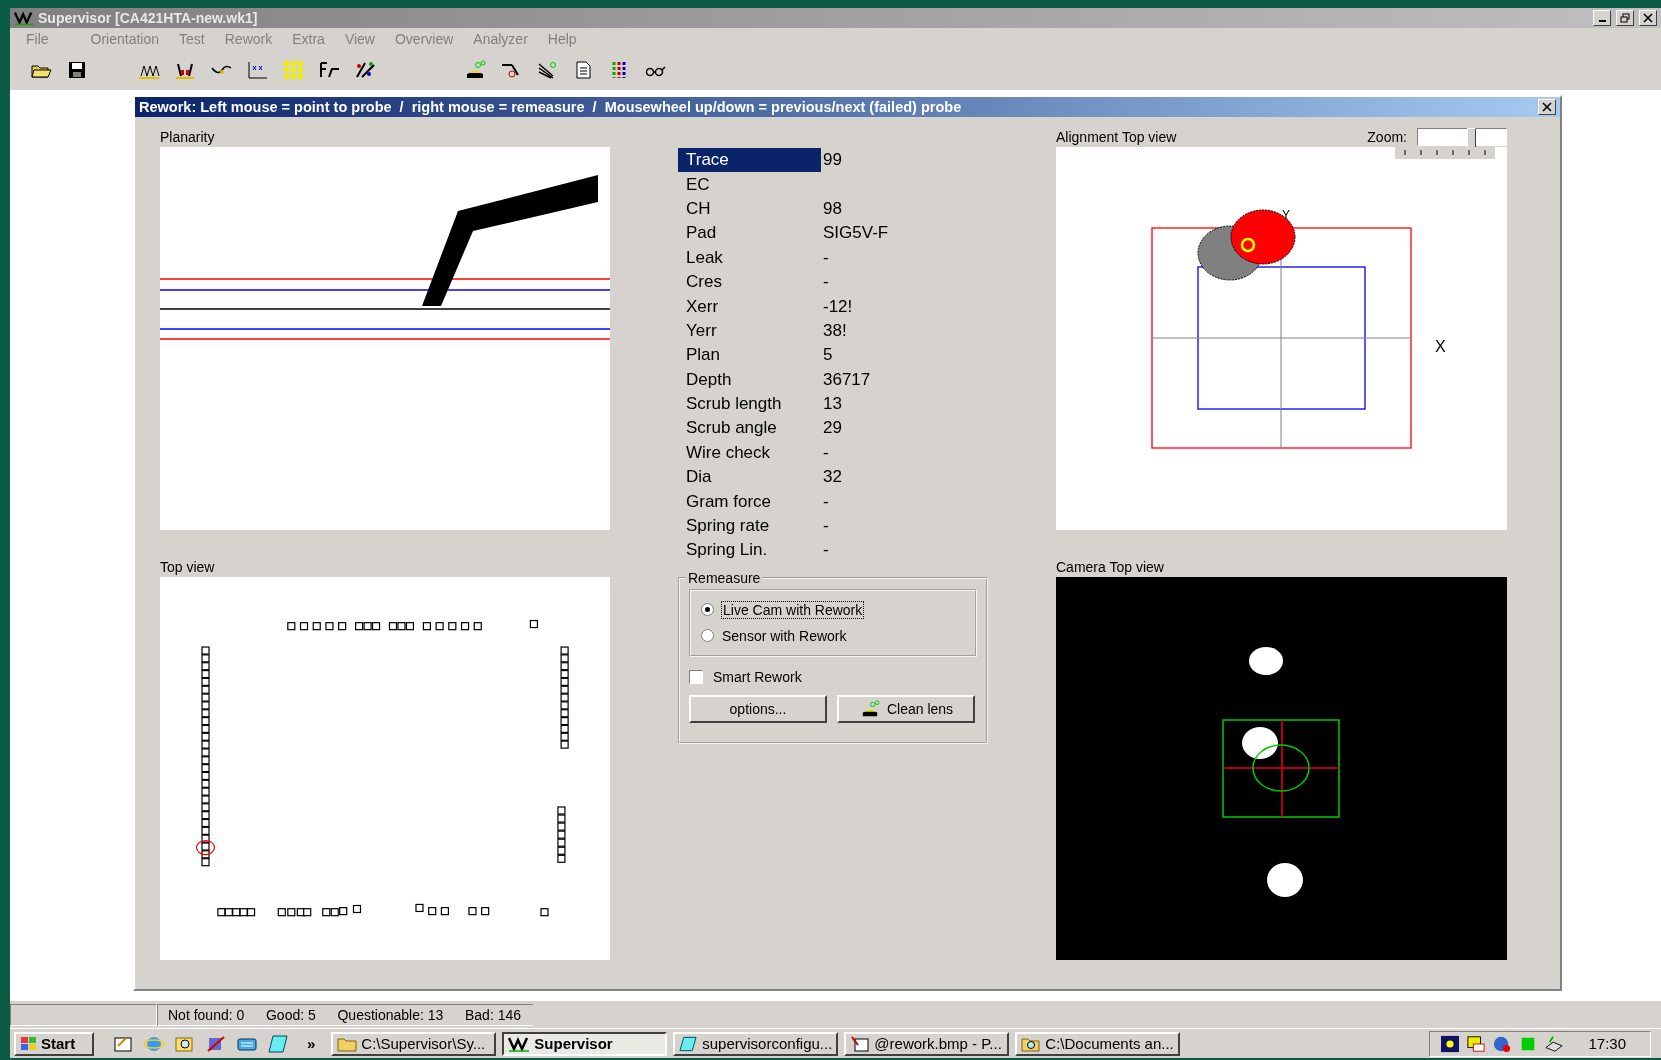 Image resolution: width=1661 pixels, height=1060 pixels. Describe the element at coordinates (832, 160) in the screenshot. I see `property-value: 99` at that location.